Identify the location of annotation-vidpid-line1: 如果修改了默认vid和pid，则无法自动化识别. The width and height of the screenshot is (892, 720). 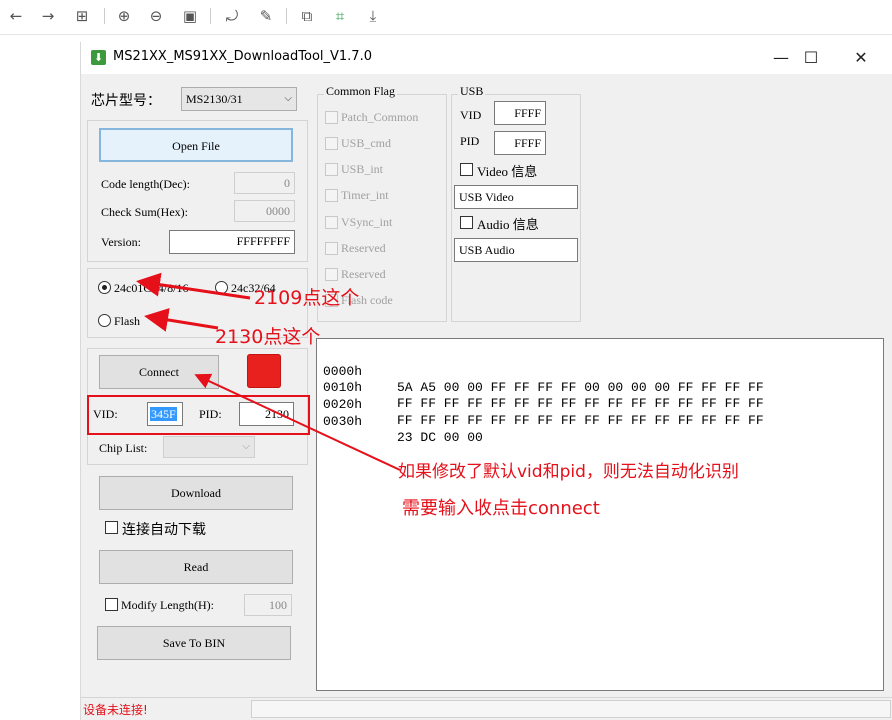
(568, 472).